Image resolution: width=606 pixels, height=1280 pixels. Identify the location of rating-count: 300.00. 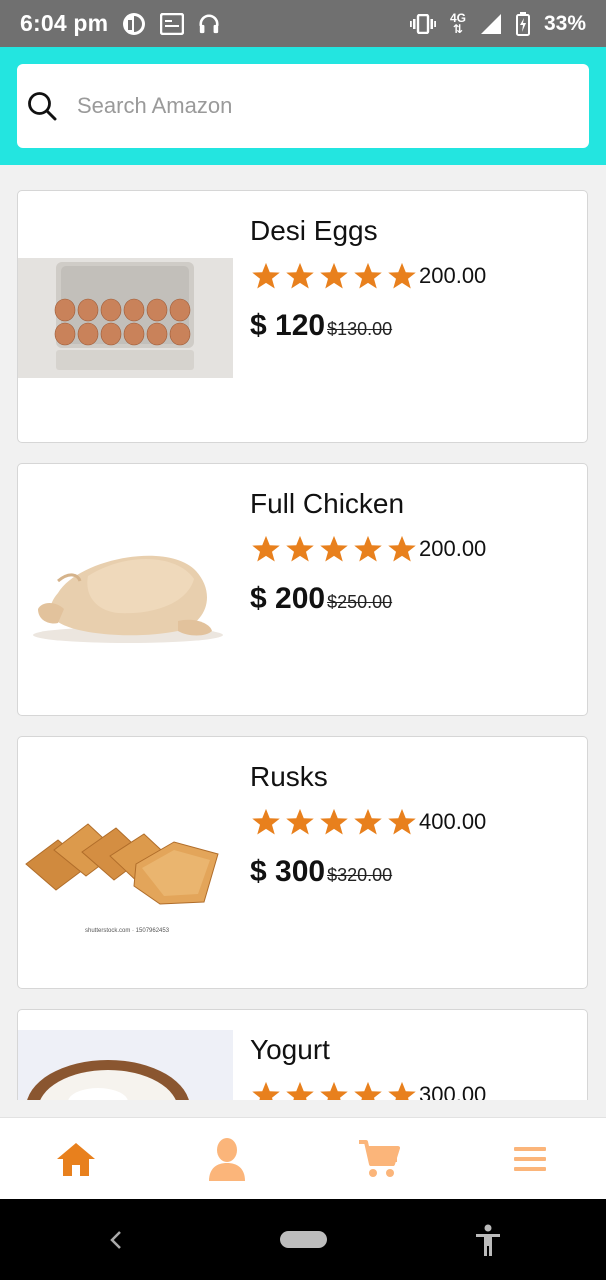
(453, 1091).